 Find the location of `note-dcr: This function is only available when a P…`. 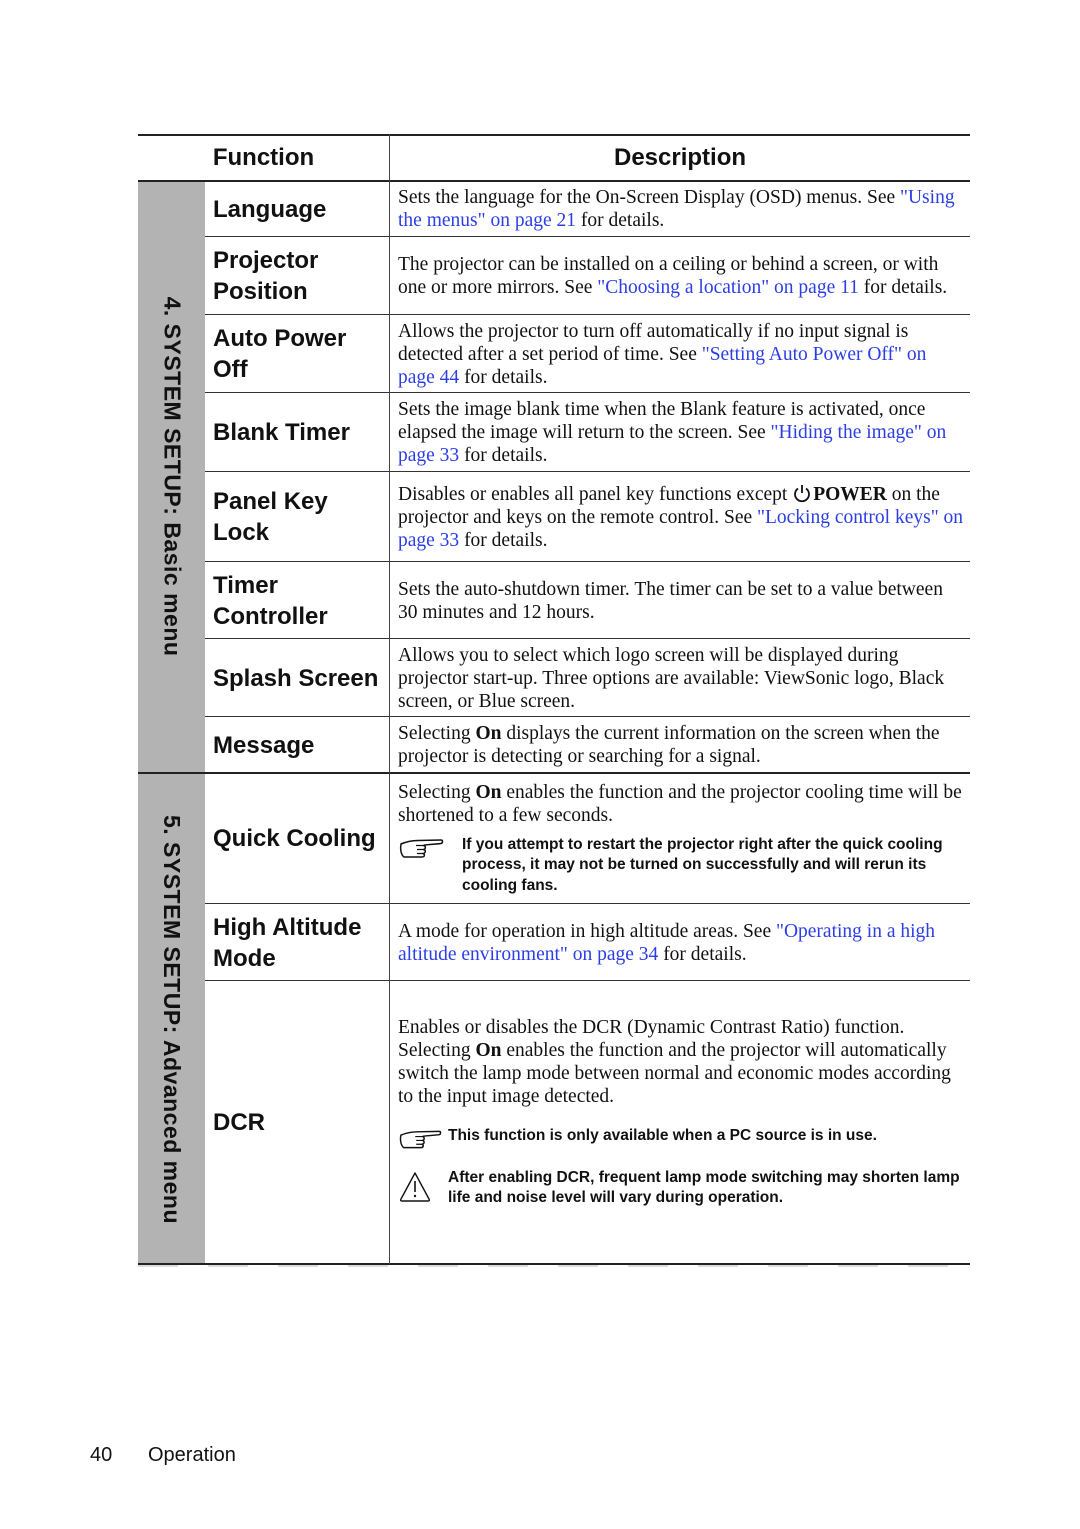

note-dcr: This function is only available when a P… is located at coordinates (681, 1139).